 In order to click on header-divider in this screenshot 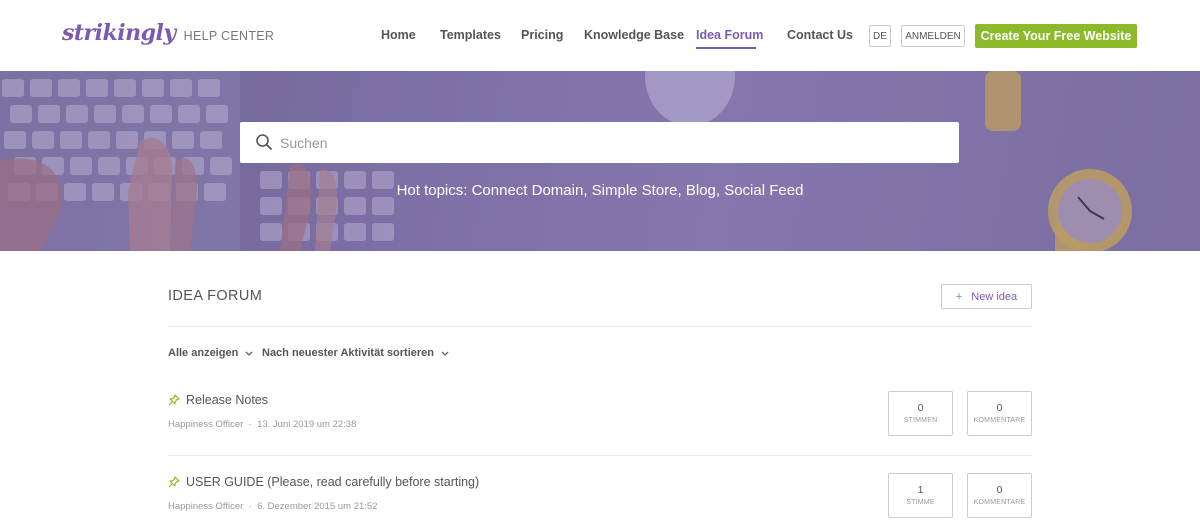, I will do `click(600, 326)`.